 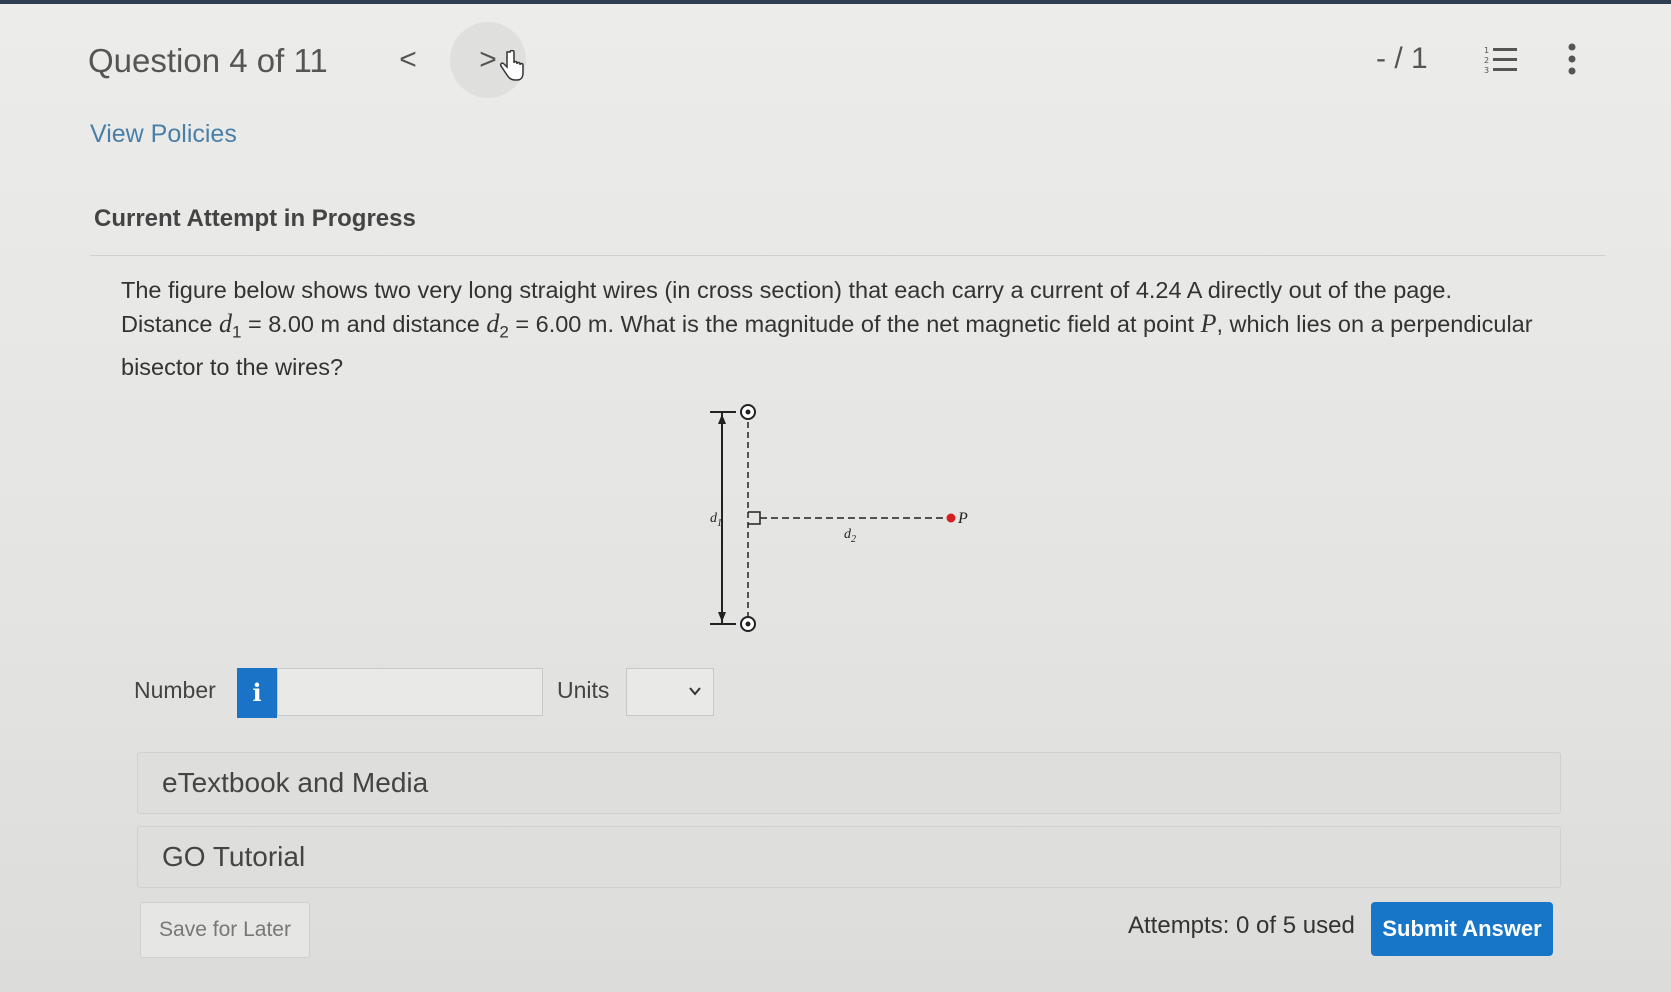 I want to click on info-button: i, so click(x=257, y=693).